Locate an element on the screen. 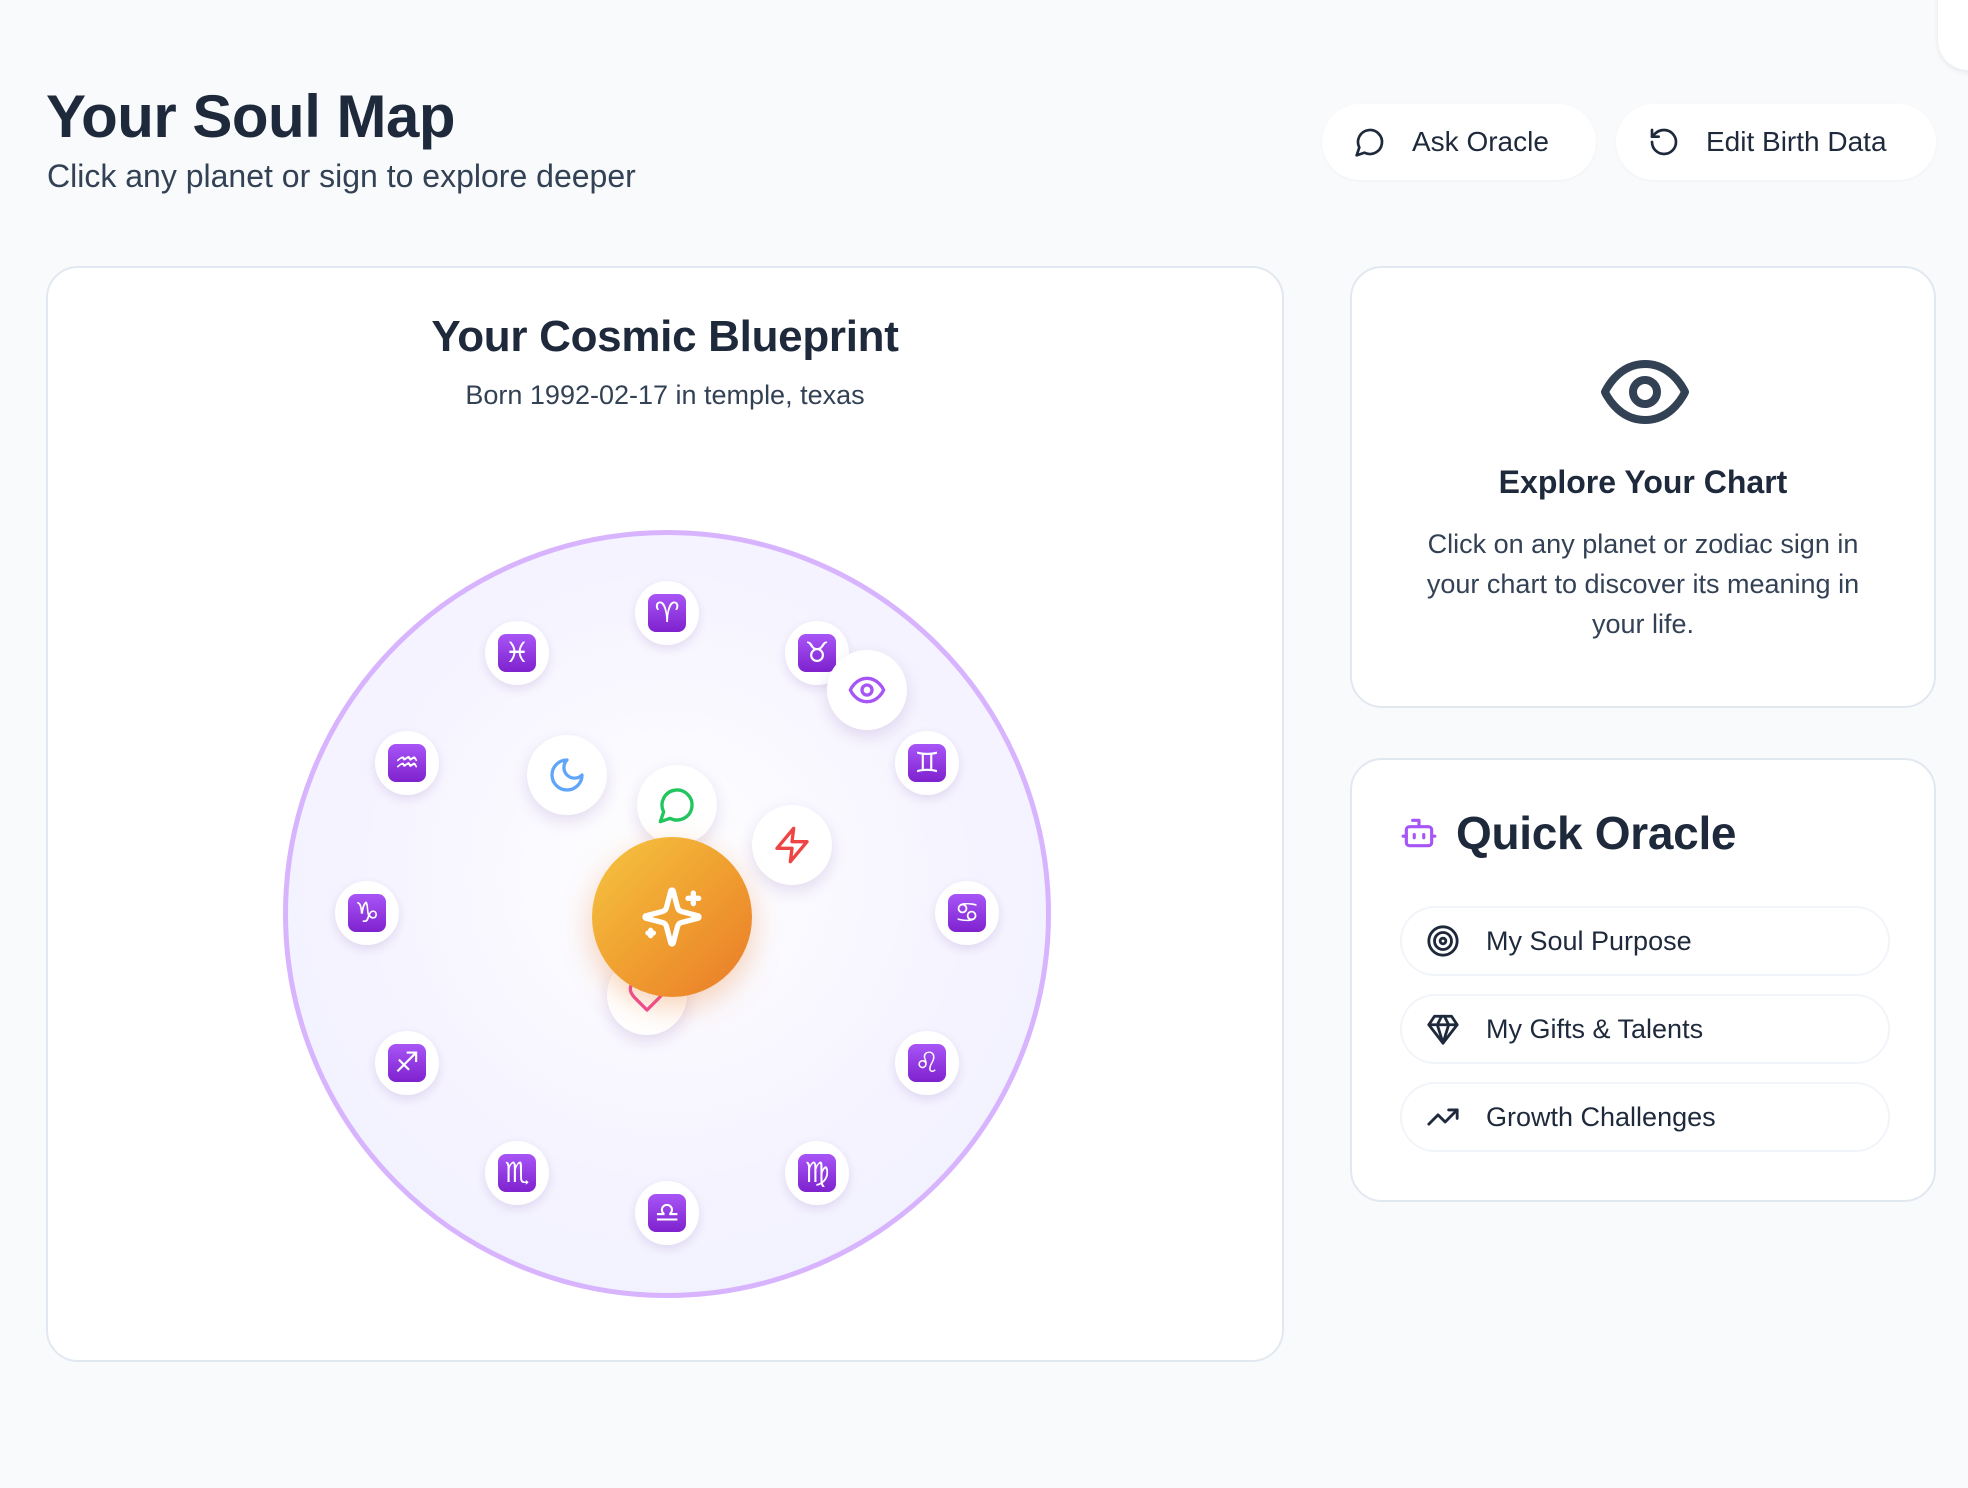  lightning-icon is located at coordinates (792, 845).